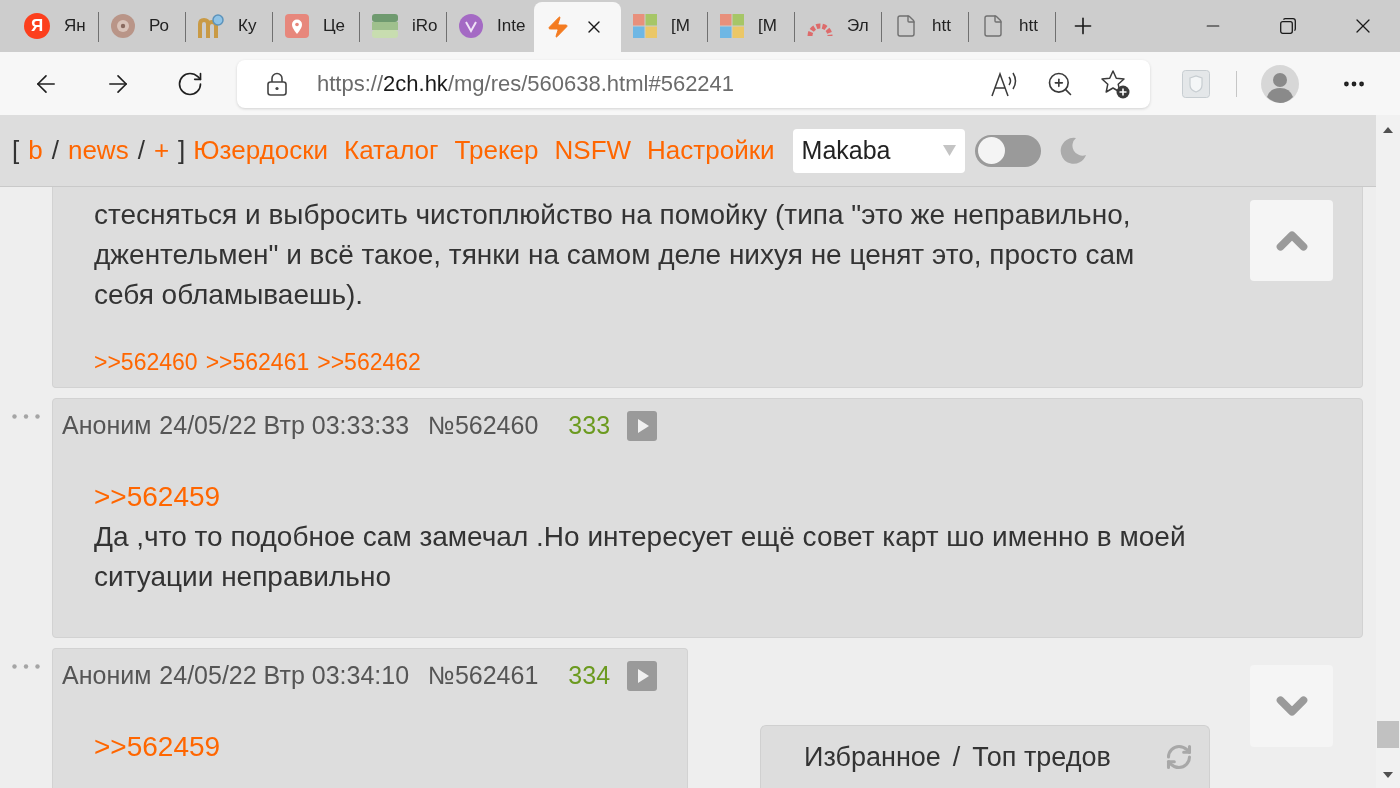 This screenshot has height=788, width=1400. What do you see at coordinates (1388, 130) in the screenshot?
I see `scroll-up-arrow-icon` at bounding box center [1388, 130].